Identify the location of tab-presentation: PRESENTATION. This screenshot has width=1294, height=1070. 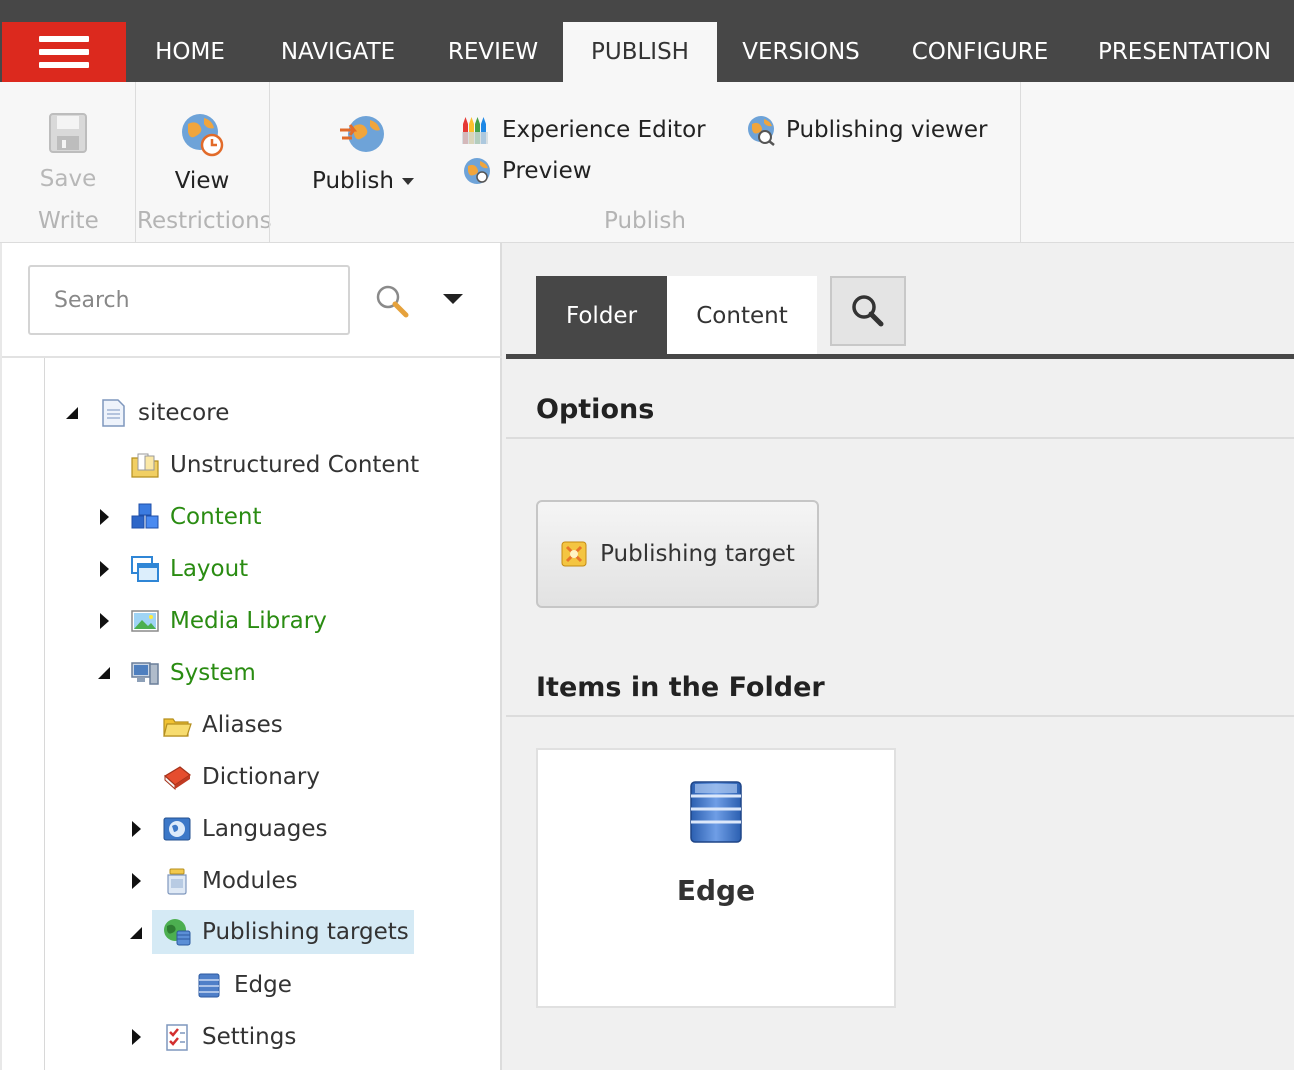
(1184, 52).